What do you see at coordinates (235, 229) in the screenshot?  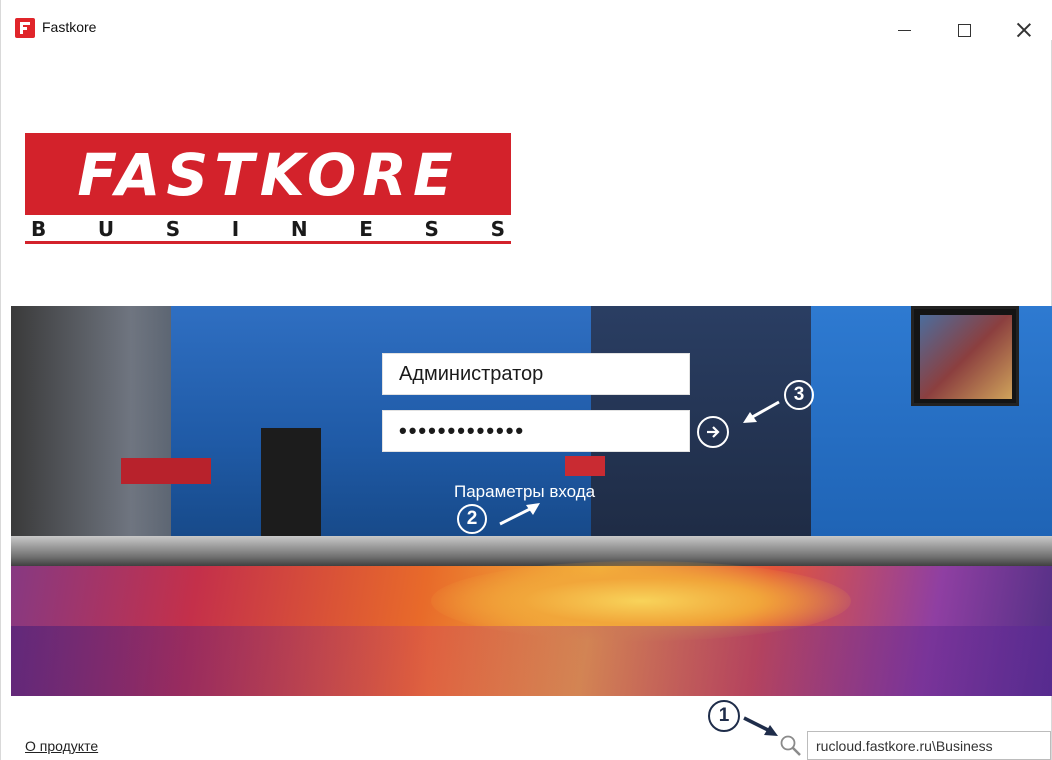 I see `logo-letter: I` at bounding box center [235, 229].